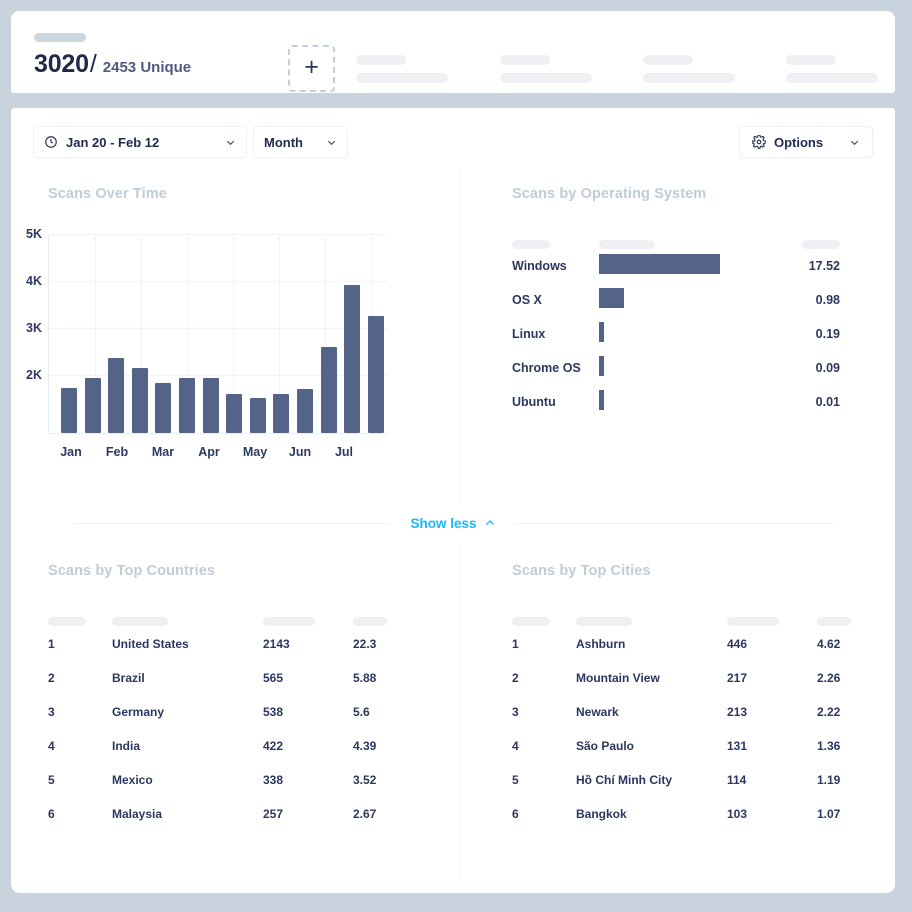 The height and width of the screenshot is (912, 912). Describe the element at coordinates (61, 64) in the screenshot. I see `total-scans-value: 3020` at that location.